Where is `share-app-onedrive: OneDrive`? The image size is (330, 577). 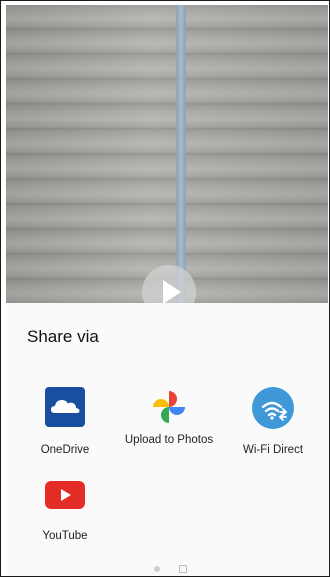
share-app-onedrive: OneDrive is located at coordinates (65, 422).